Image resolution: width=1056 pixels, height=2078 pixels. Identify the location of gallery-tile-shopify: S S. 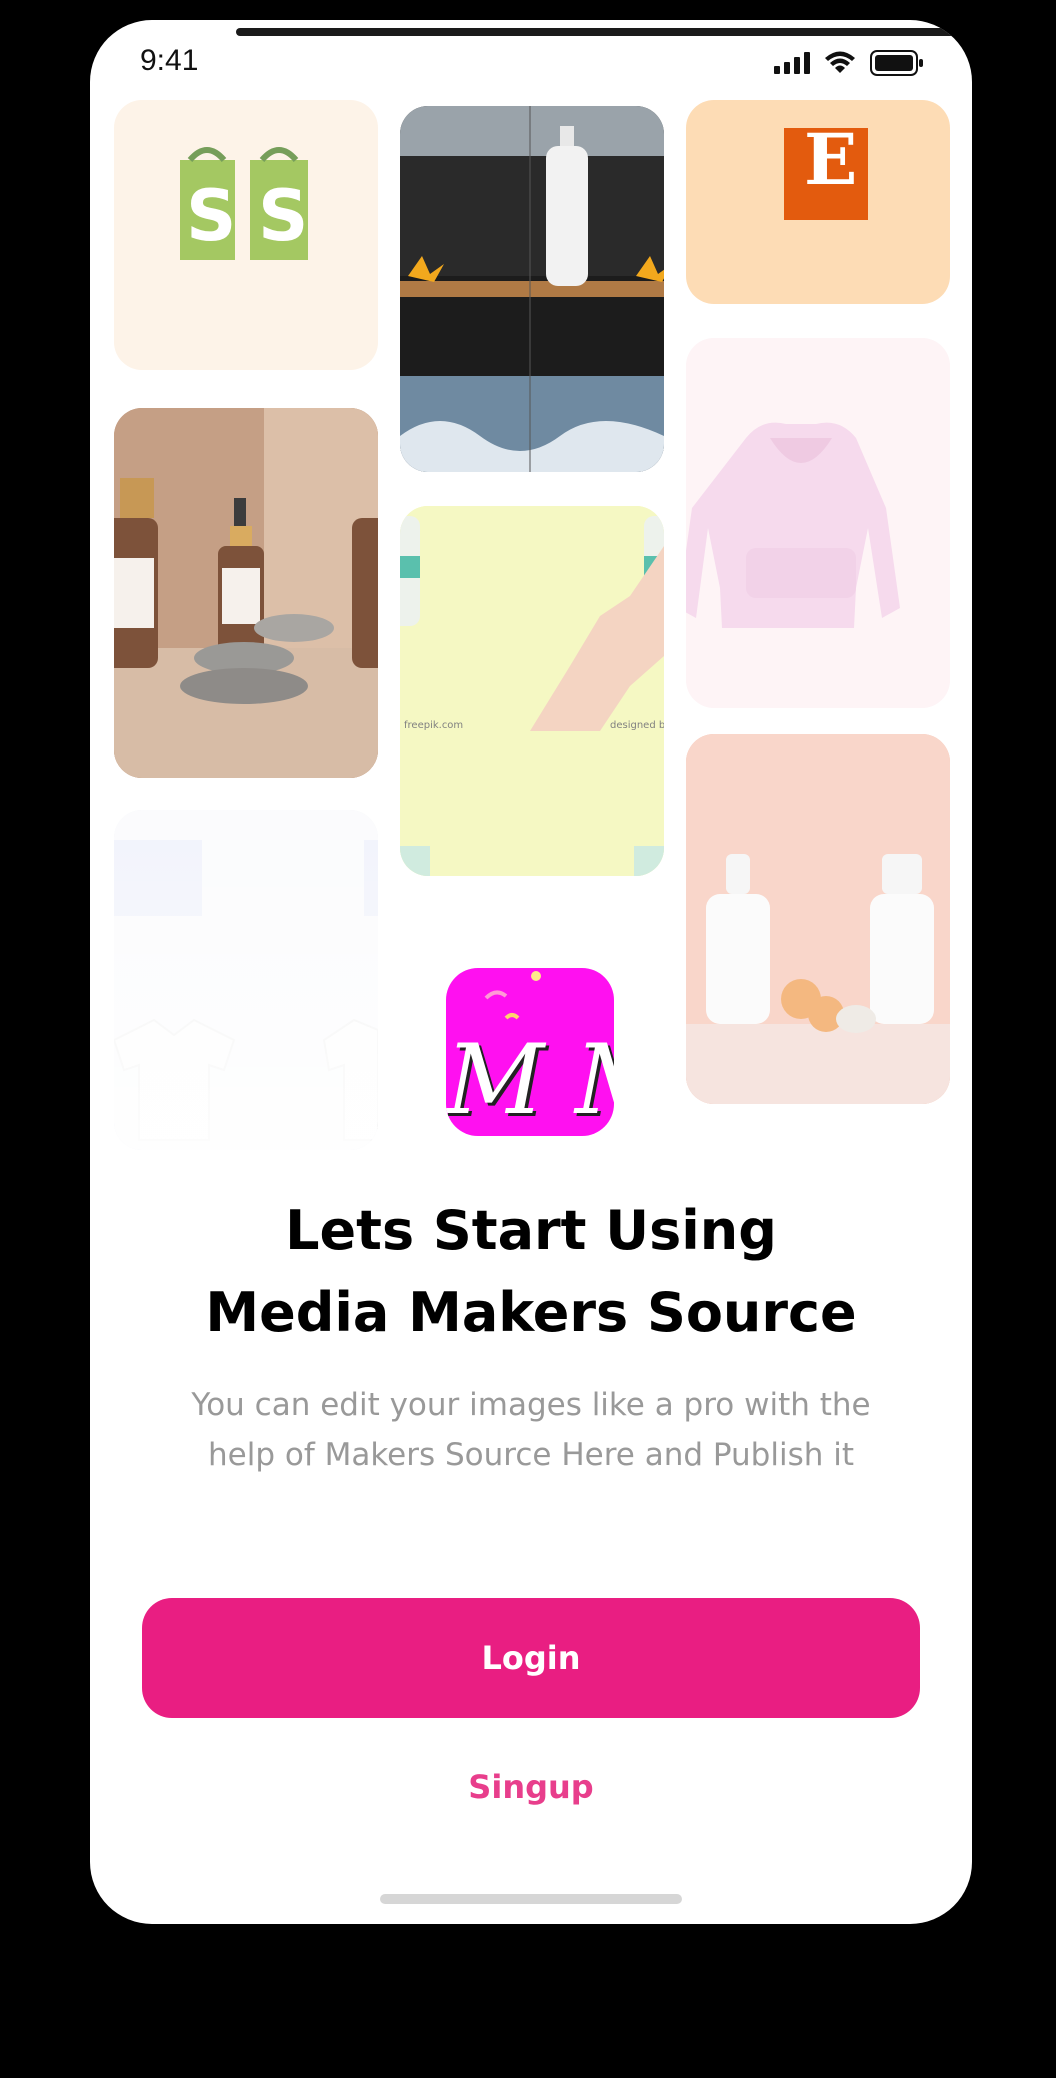
(246, 235).